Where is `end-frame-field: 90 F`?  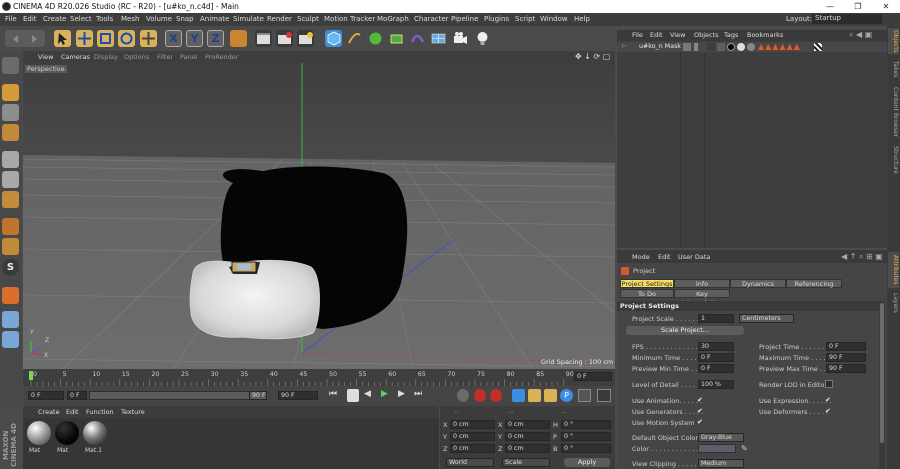 end-frame-field: 90 F is located at coordinates (298, 395).